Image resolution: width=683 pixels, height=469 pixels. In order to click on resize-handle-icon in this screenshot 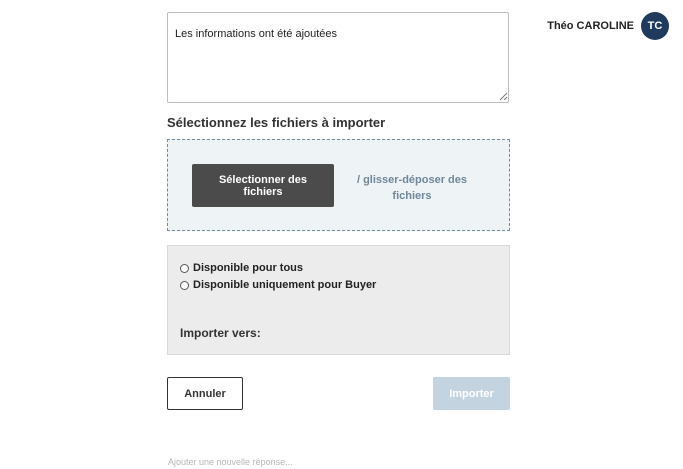, I will do `click(503, 96)`.